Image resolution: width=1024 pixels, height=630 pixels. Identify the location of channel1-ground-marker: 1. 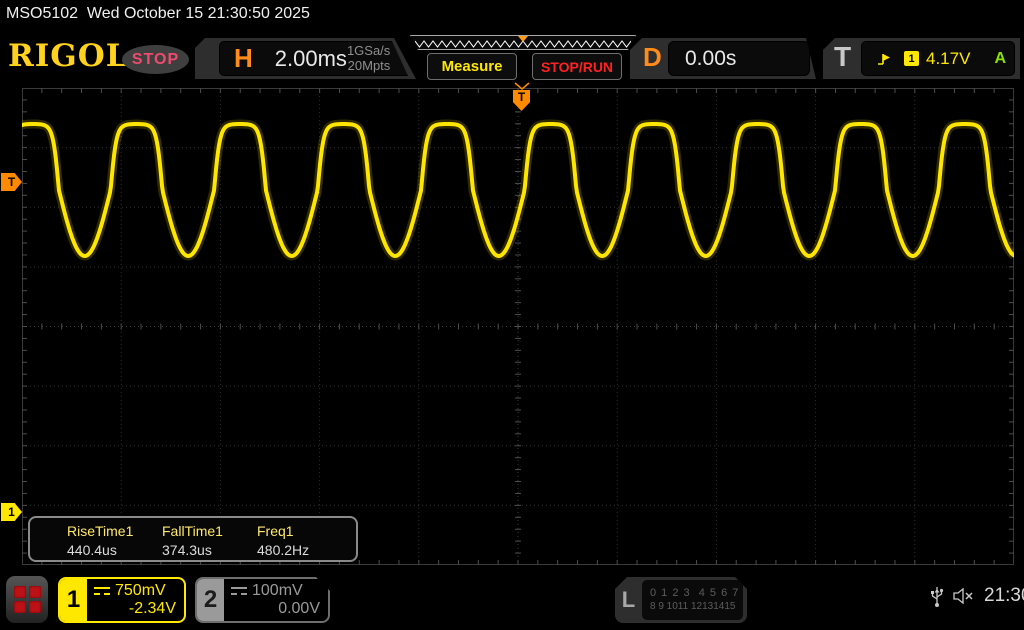
(11, 512).